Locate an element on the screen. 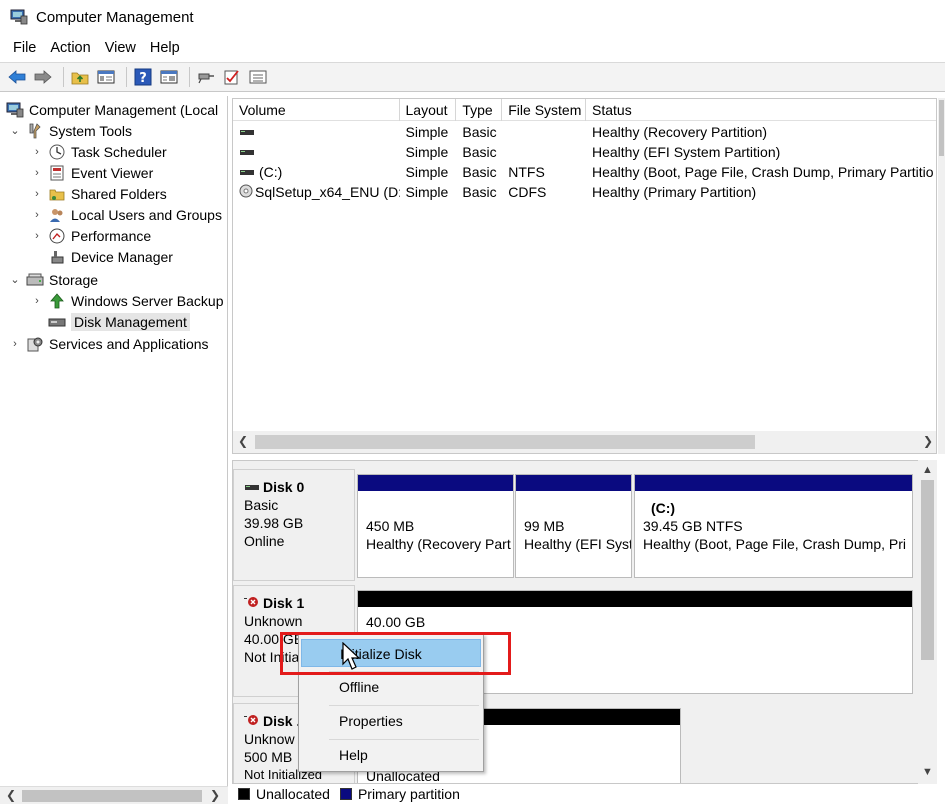  menu-help: Help is located at coordinates (165, 48).